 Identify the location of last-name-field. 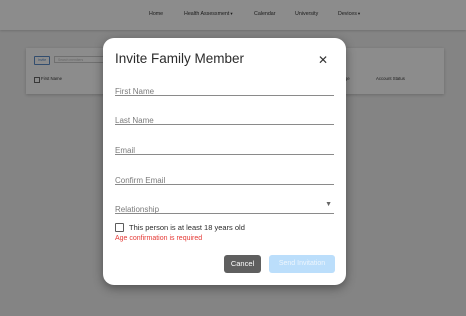
(224, 118).